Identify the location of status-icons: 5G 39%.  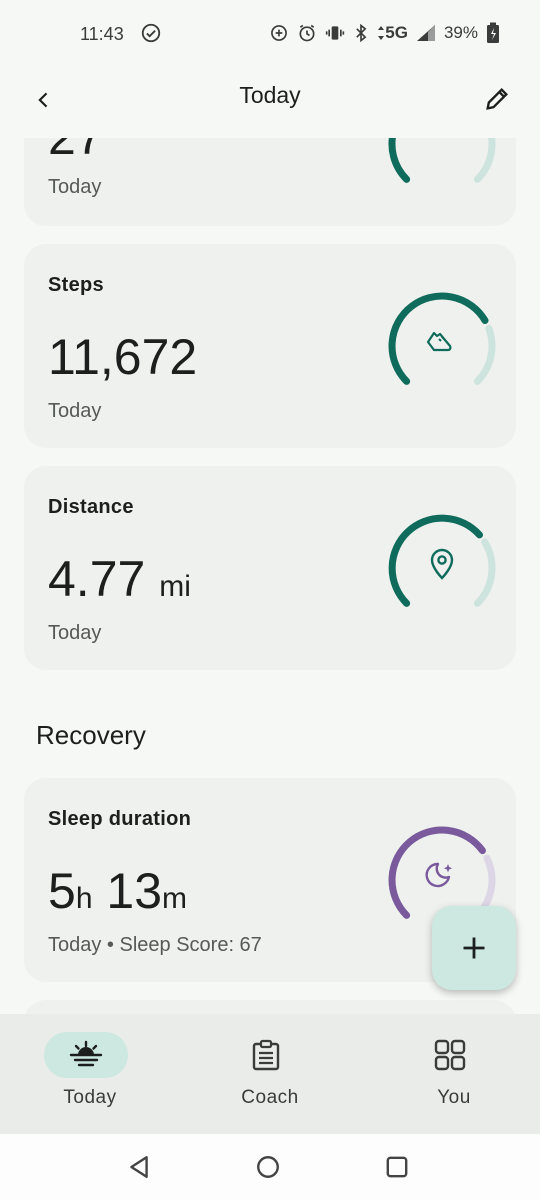
(384, 33).